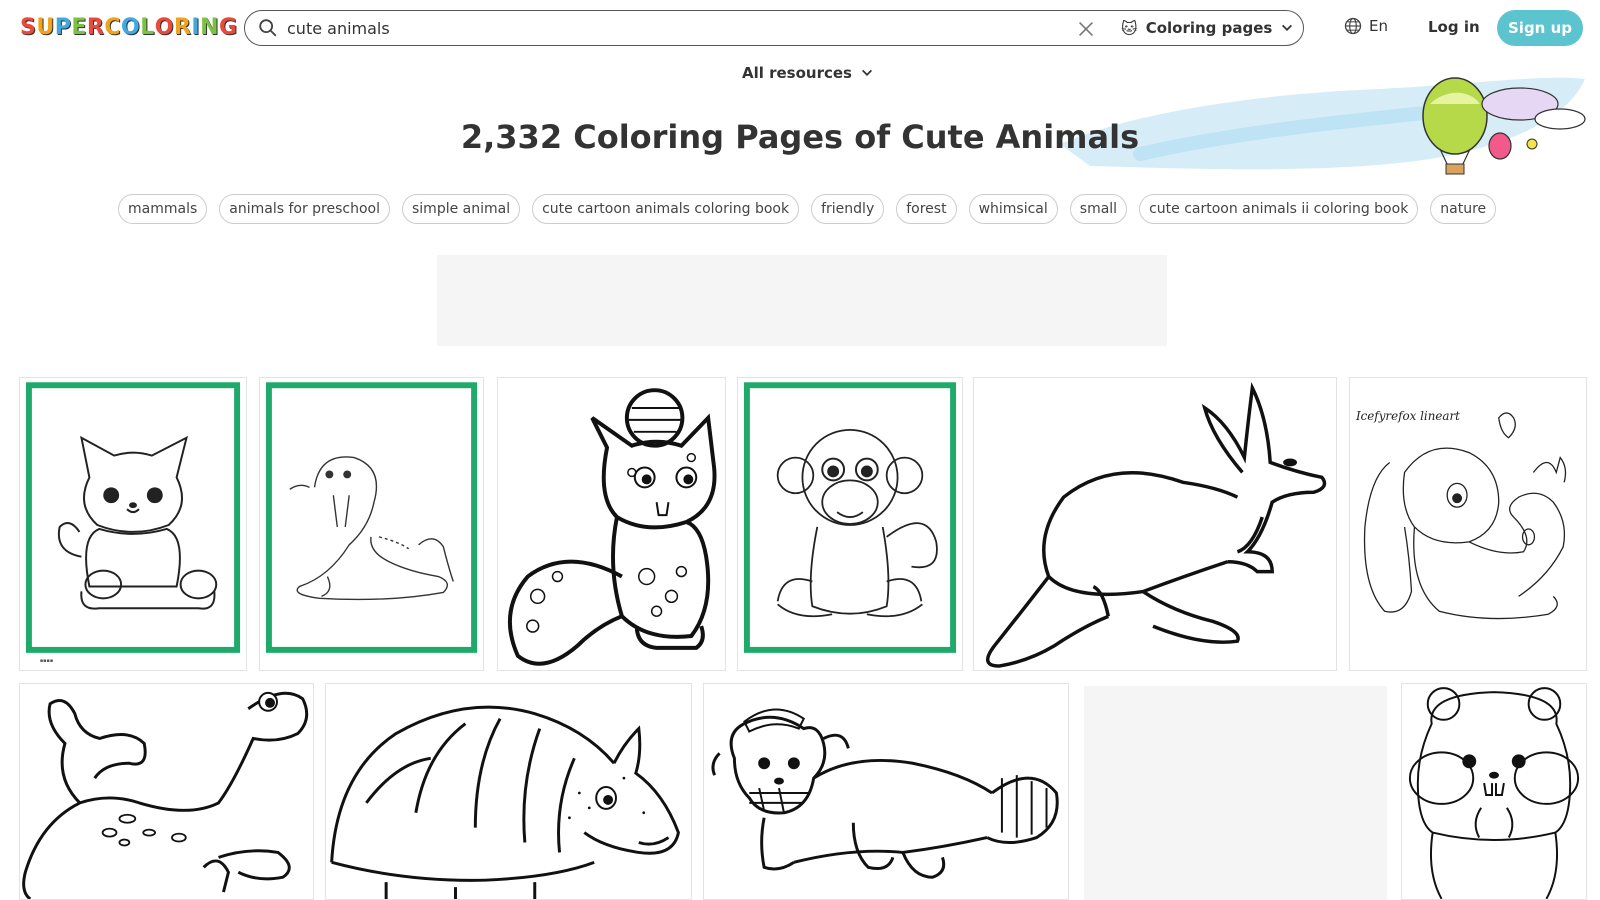 This screenshot has height=900, width=1600. I want to click on logo-letter: G, so click(228, 27).